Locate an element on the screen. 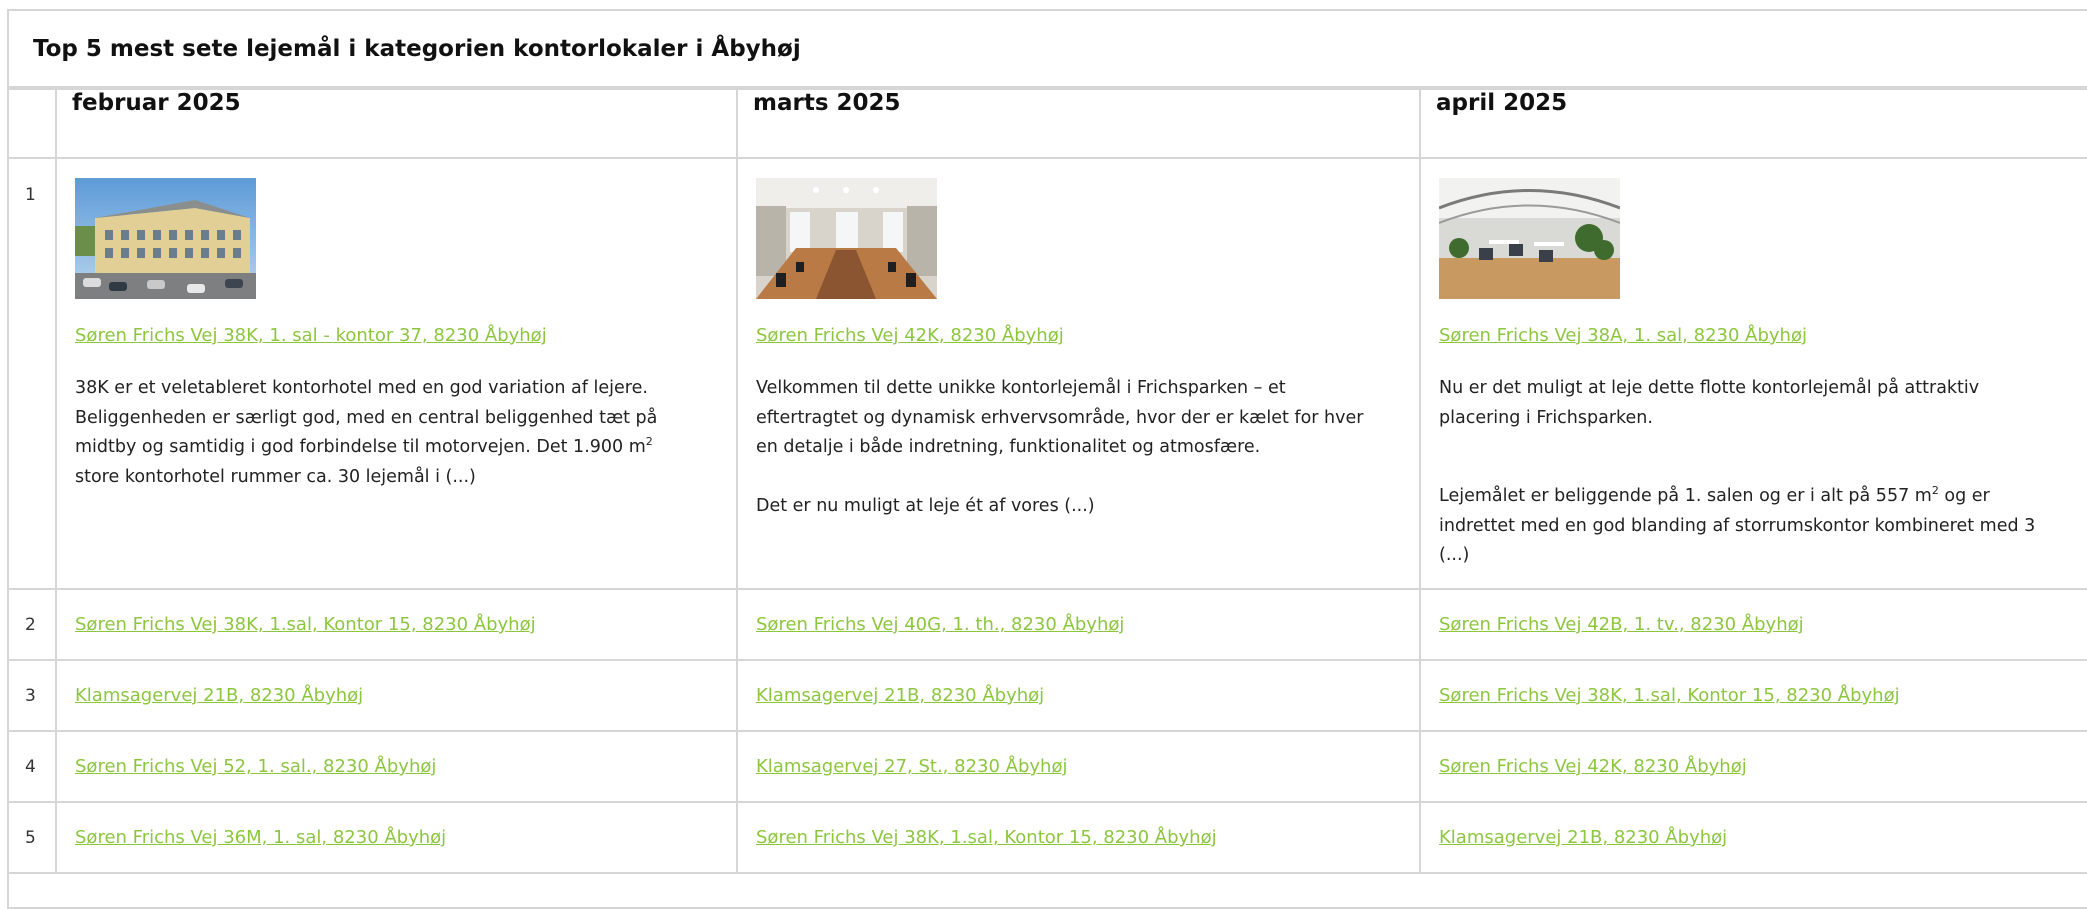 The height and width of the screenshot is (909, 2087). rank-number: 2 is located at coordinates (33, 624).